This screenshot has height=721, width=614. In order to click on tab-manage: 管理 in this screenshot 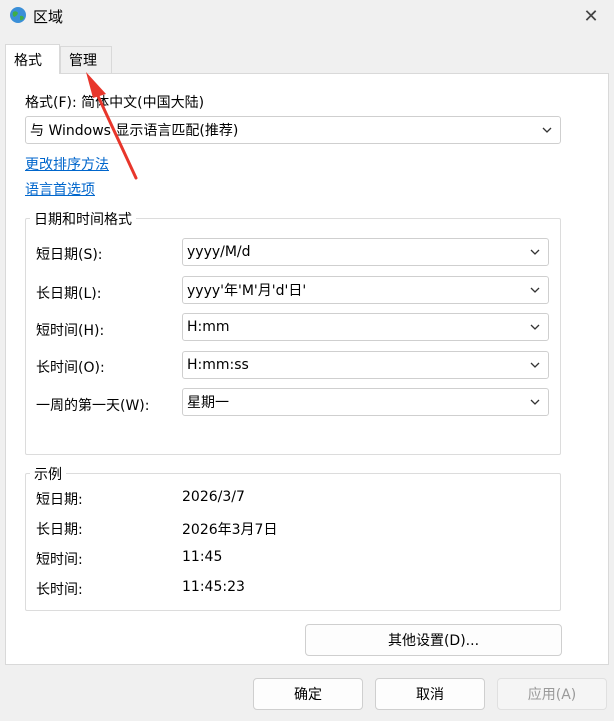, I will do `click(86, 59)`.